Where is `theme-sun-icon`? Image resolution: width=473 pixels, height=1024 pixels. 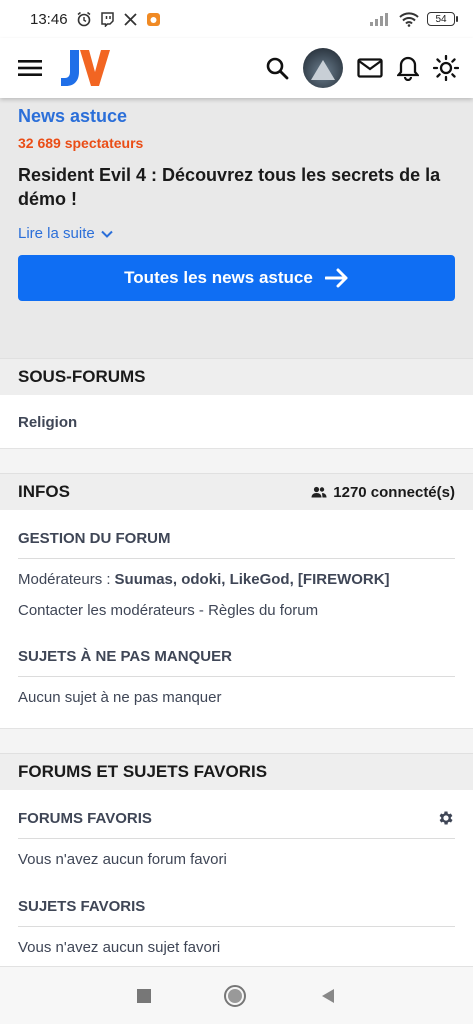 theme-sun-icon is located at coordinates (446, 68).